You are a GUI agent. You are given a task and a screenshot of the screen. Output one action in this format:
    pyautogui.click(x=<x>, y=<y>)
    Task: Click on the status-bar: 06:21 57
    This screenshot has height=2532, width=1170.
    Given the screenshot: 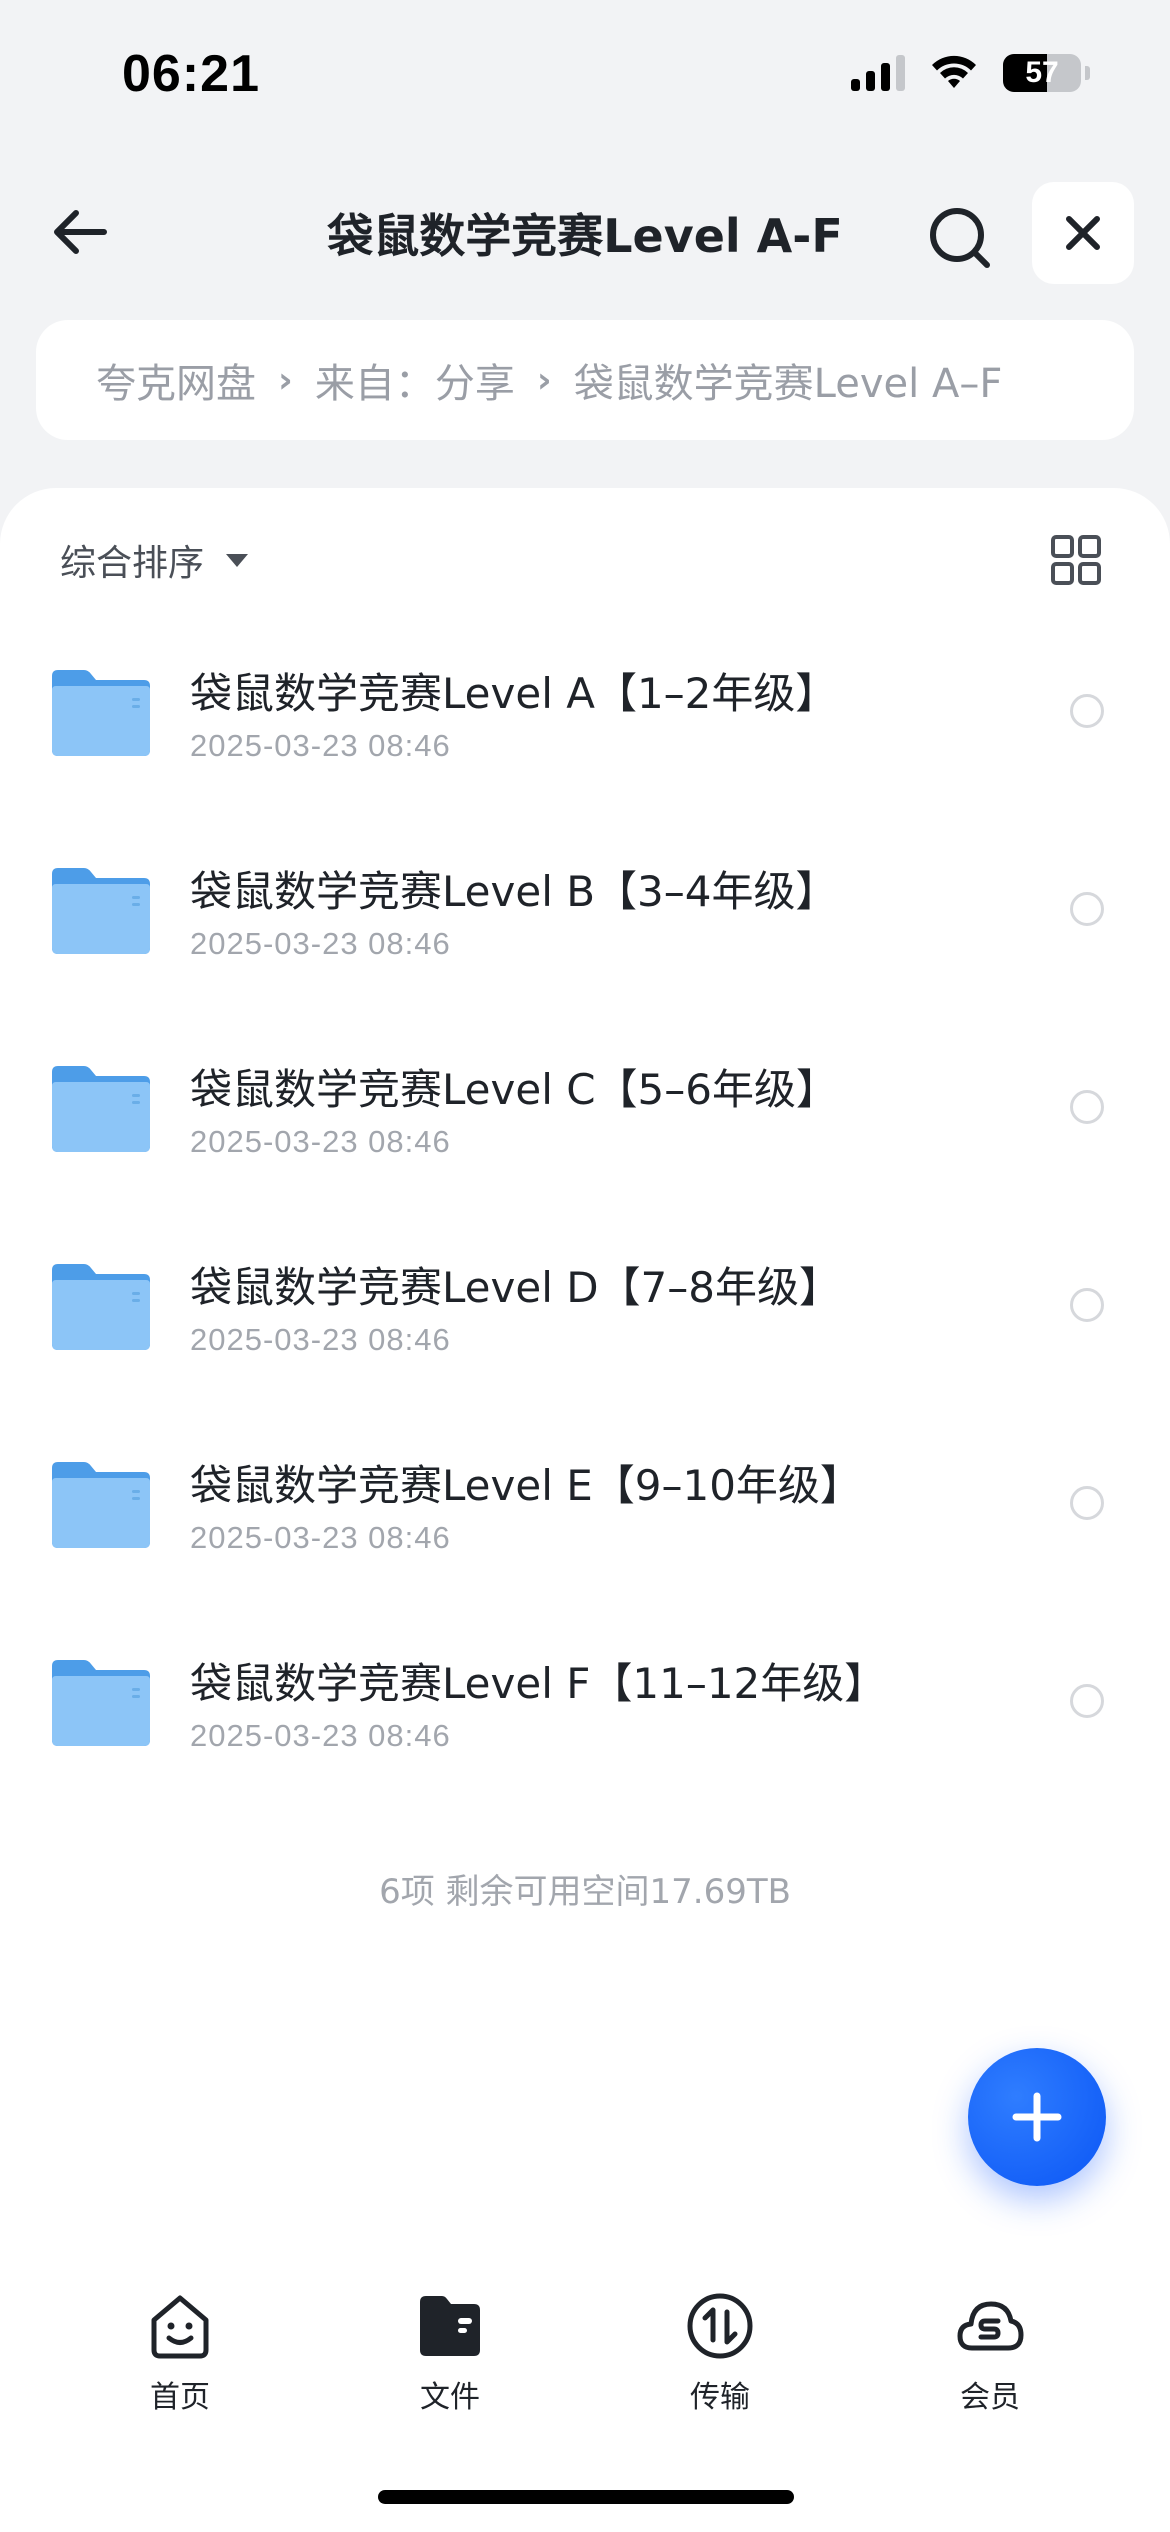 What is the action you would take?
    pyautogui.click(x=585, y=75)
    